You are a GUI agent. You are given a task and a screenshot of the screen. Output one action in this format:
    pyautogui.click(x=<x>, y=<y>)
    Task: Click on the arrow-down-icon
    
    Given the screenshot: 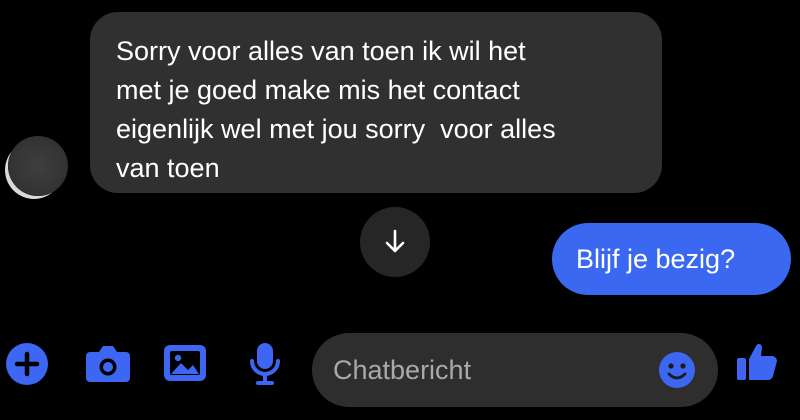 What is the action you would take?
    pyautogui.click(x=395, y=241)
    